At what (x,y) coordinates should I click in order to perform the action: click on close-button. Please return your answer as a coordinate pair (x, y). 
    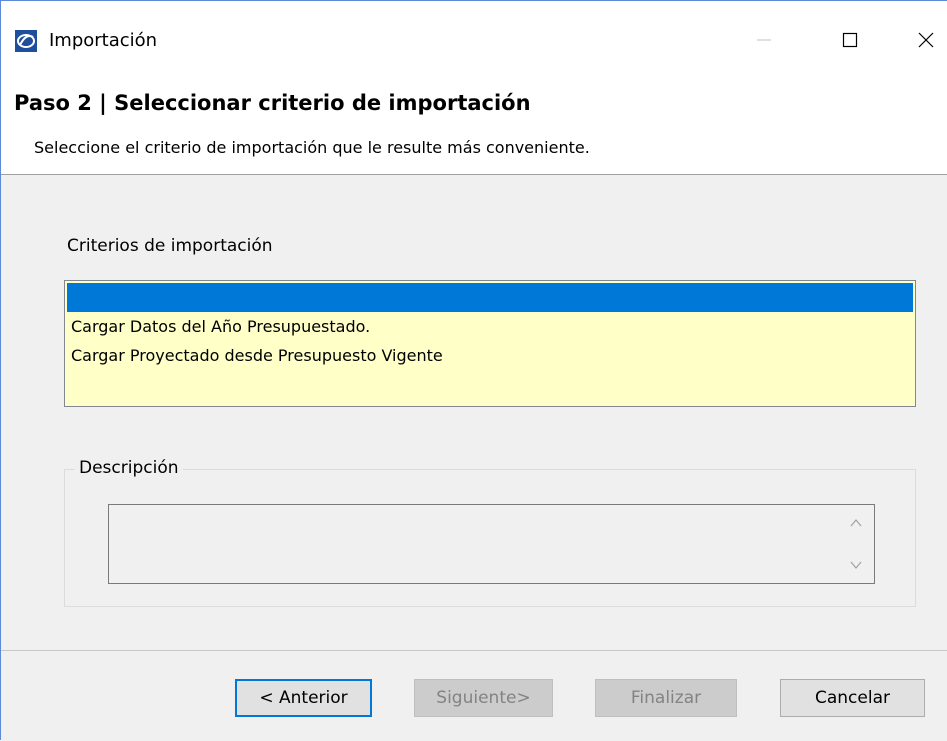
    Looking at the image, I should click on (925, 42).